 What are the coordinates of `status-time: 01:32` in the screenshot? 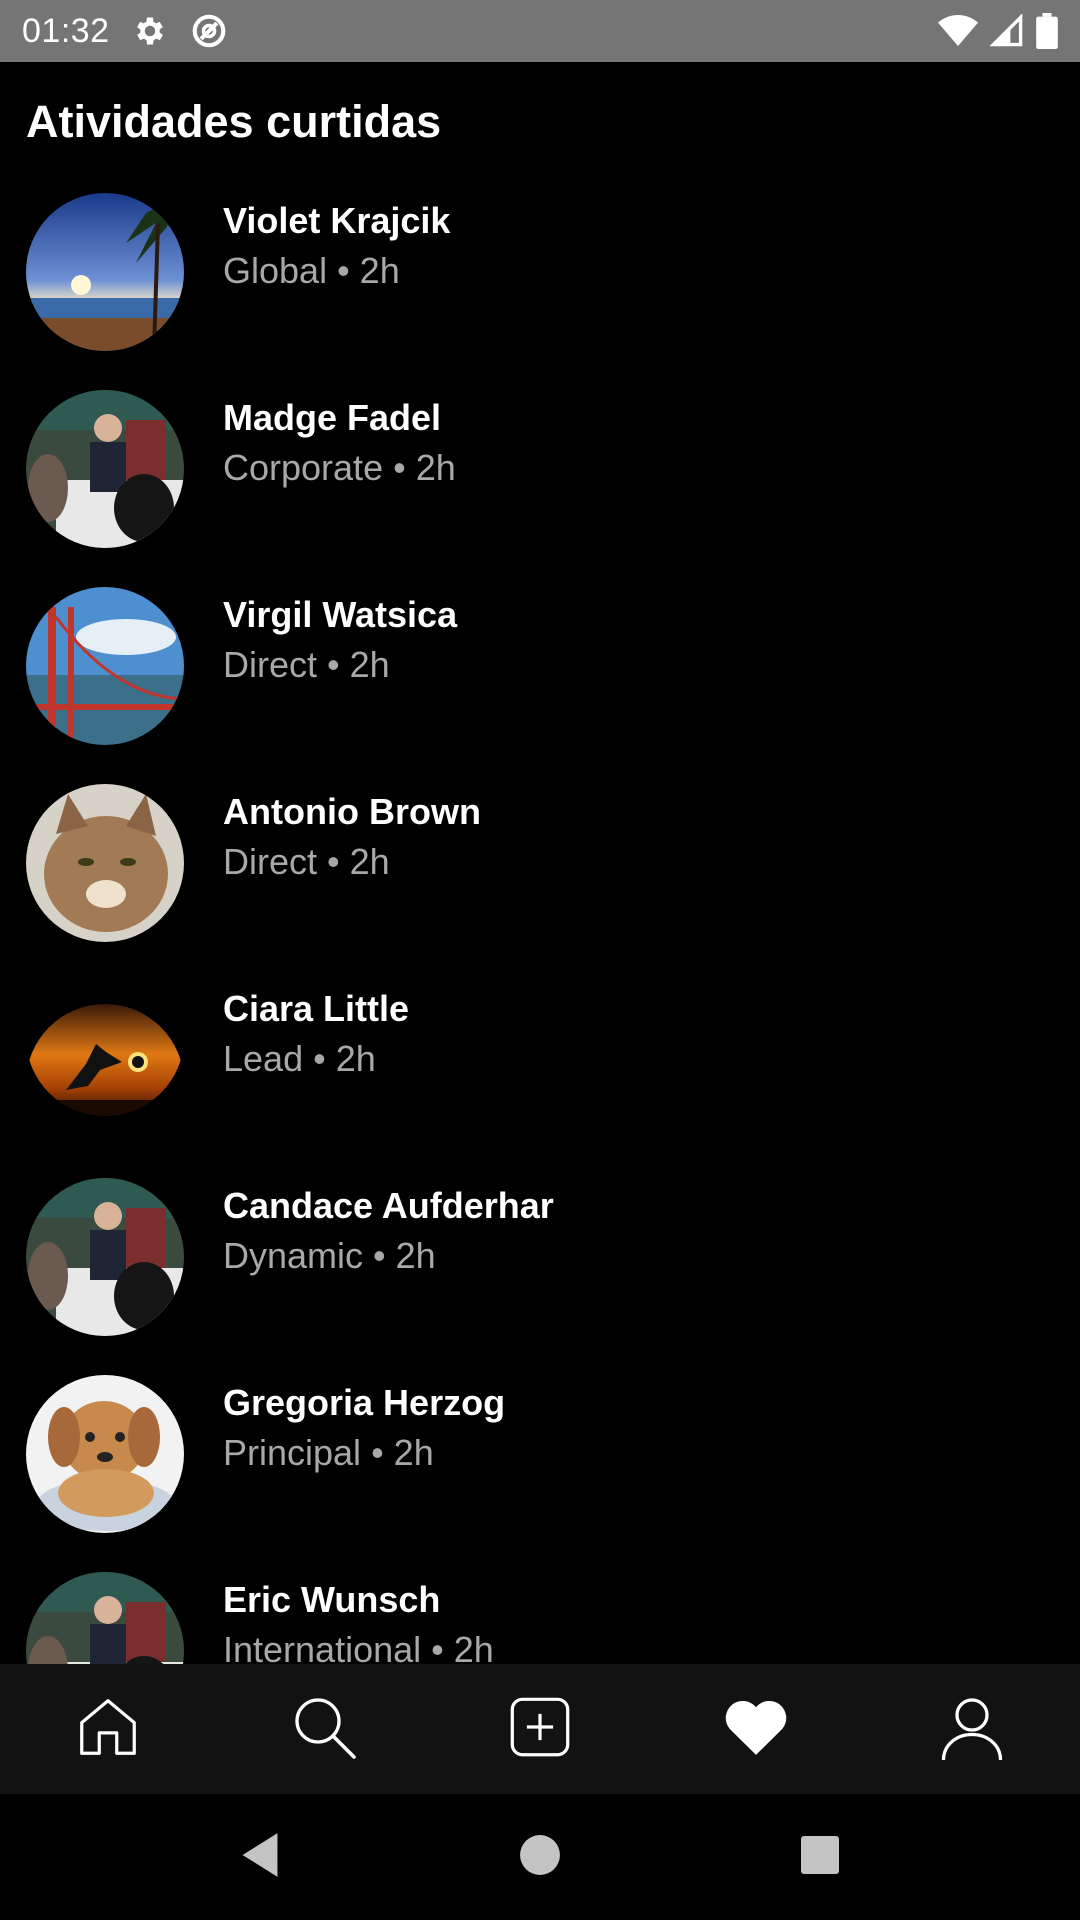 It's located at (66, 30).